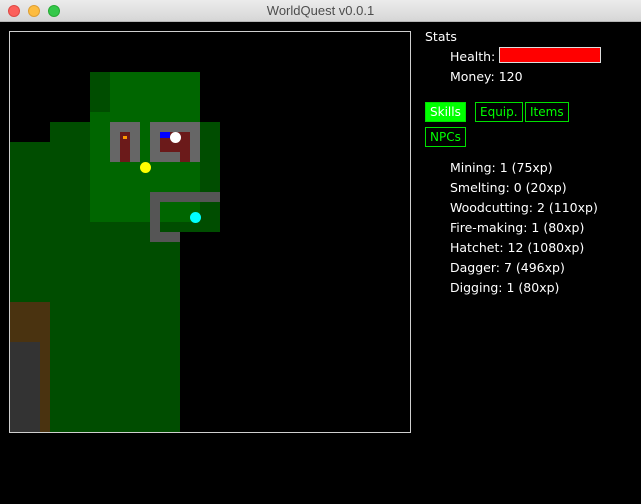  Describe the element at coordinates (505, 287) in the screenshot. I see `skill-digging: Digging: 1 (80xp)` at that location.